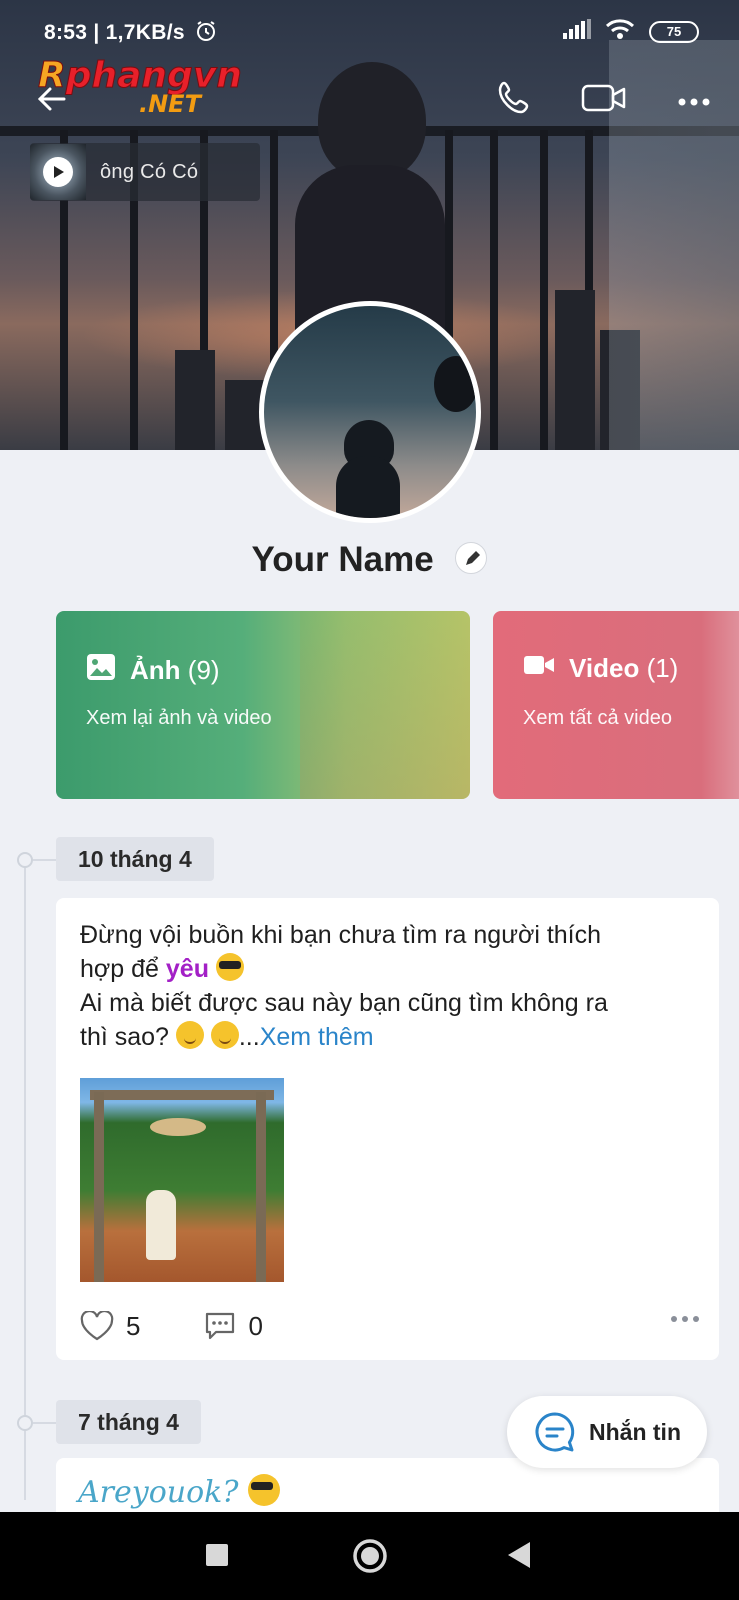 The width and height of the screenshot is (739, 1600). What do you see at coordinates (620, 31) in the screenshot?
I see `wifi-icon` at bounding box center [620, 31].